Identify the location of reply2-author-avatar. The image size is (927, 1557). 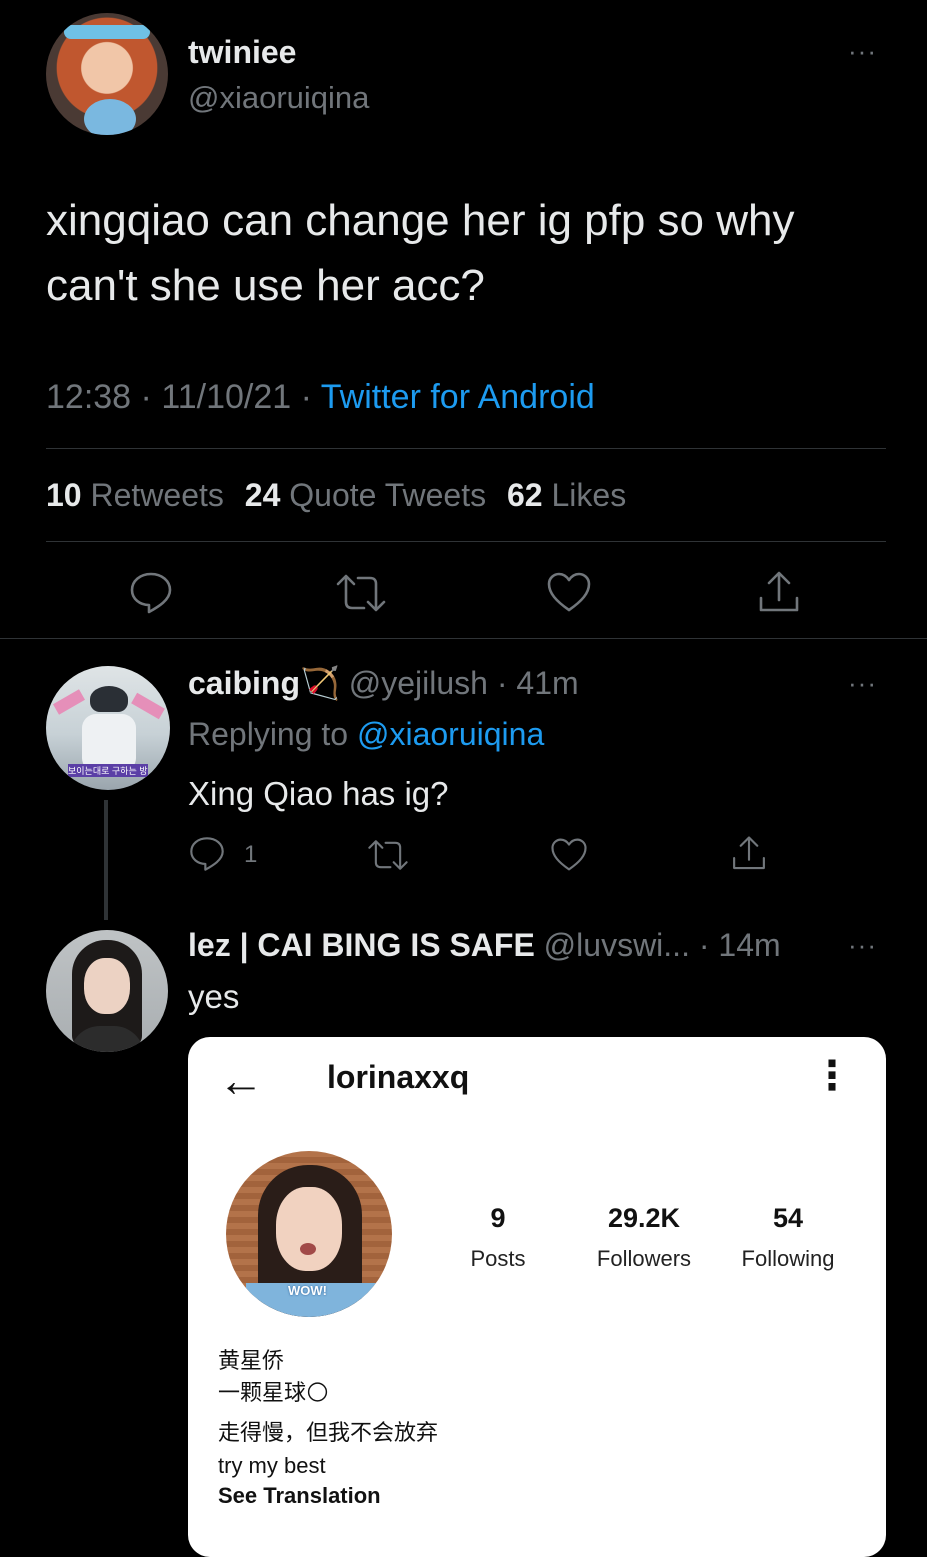
(107, 991).